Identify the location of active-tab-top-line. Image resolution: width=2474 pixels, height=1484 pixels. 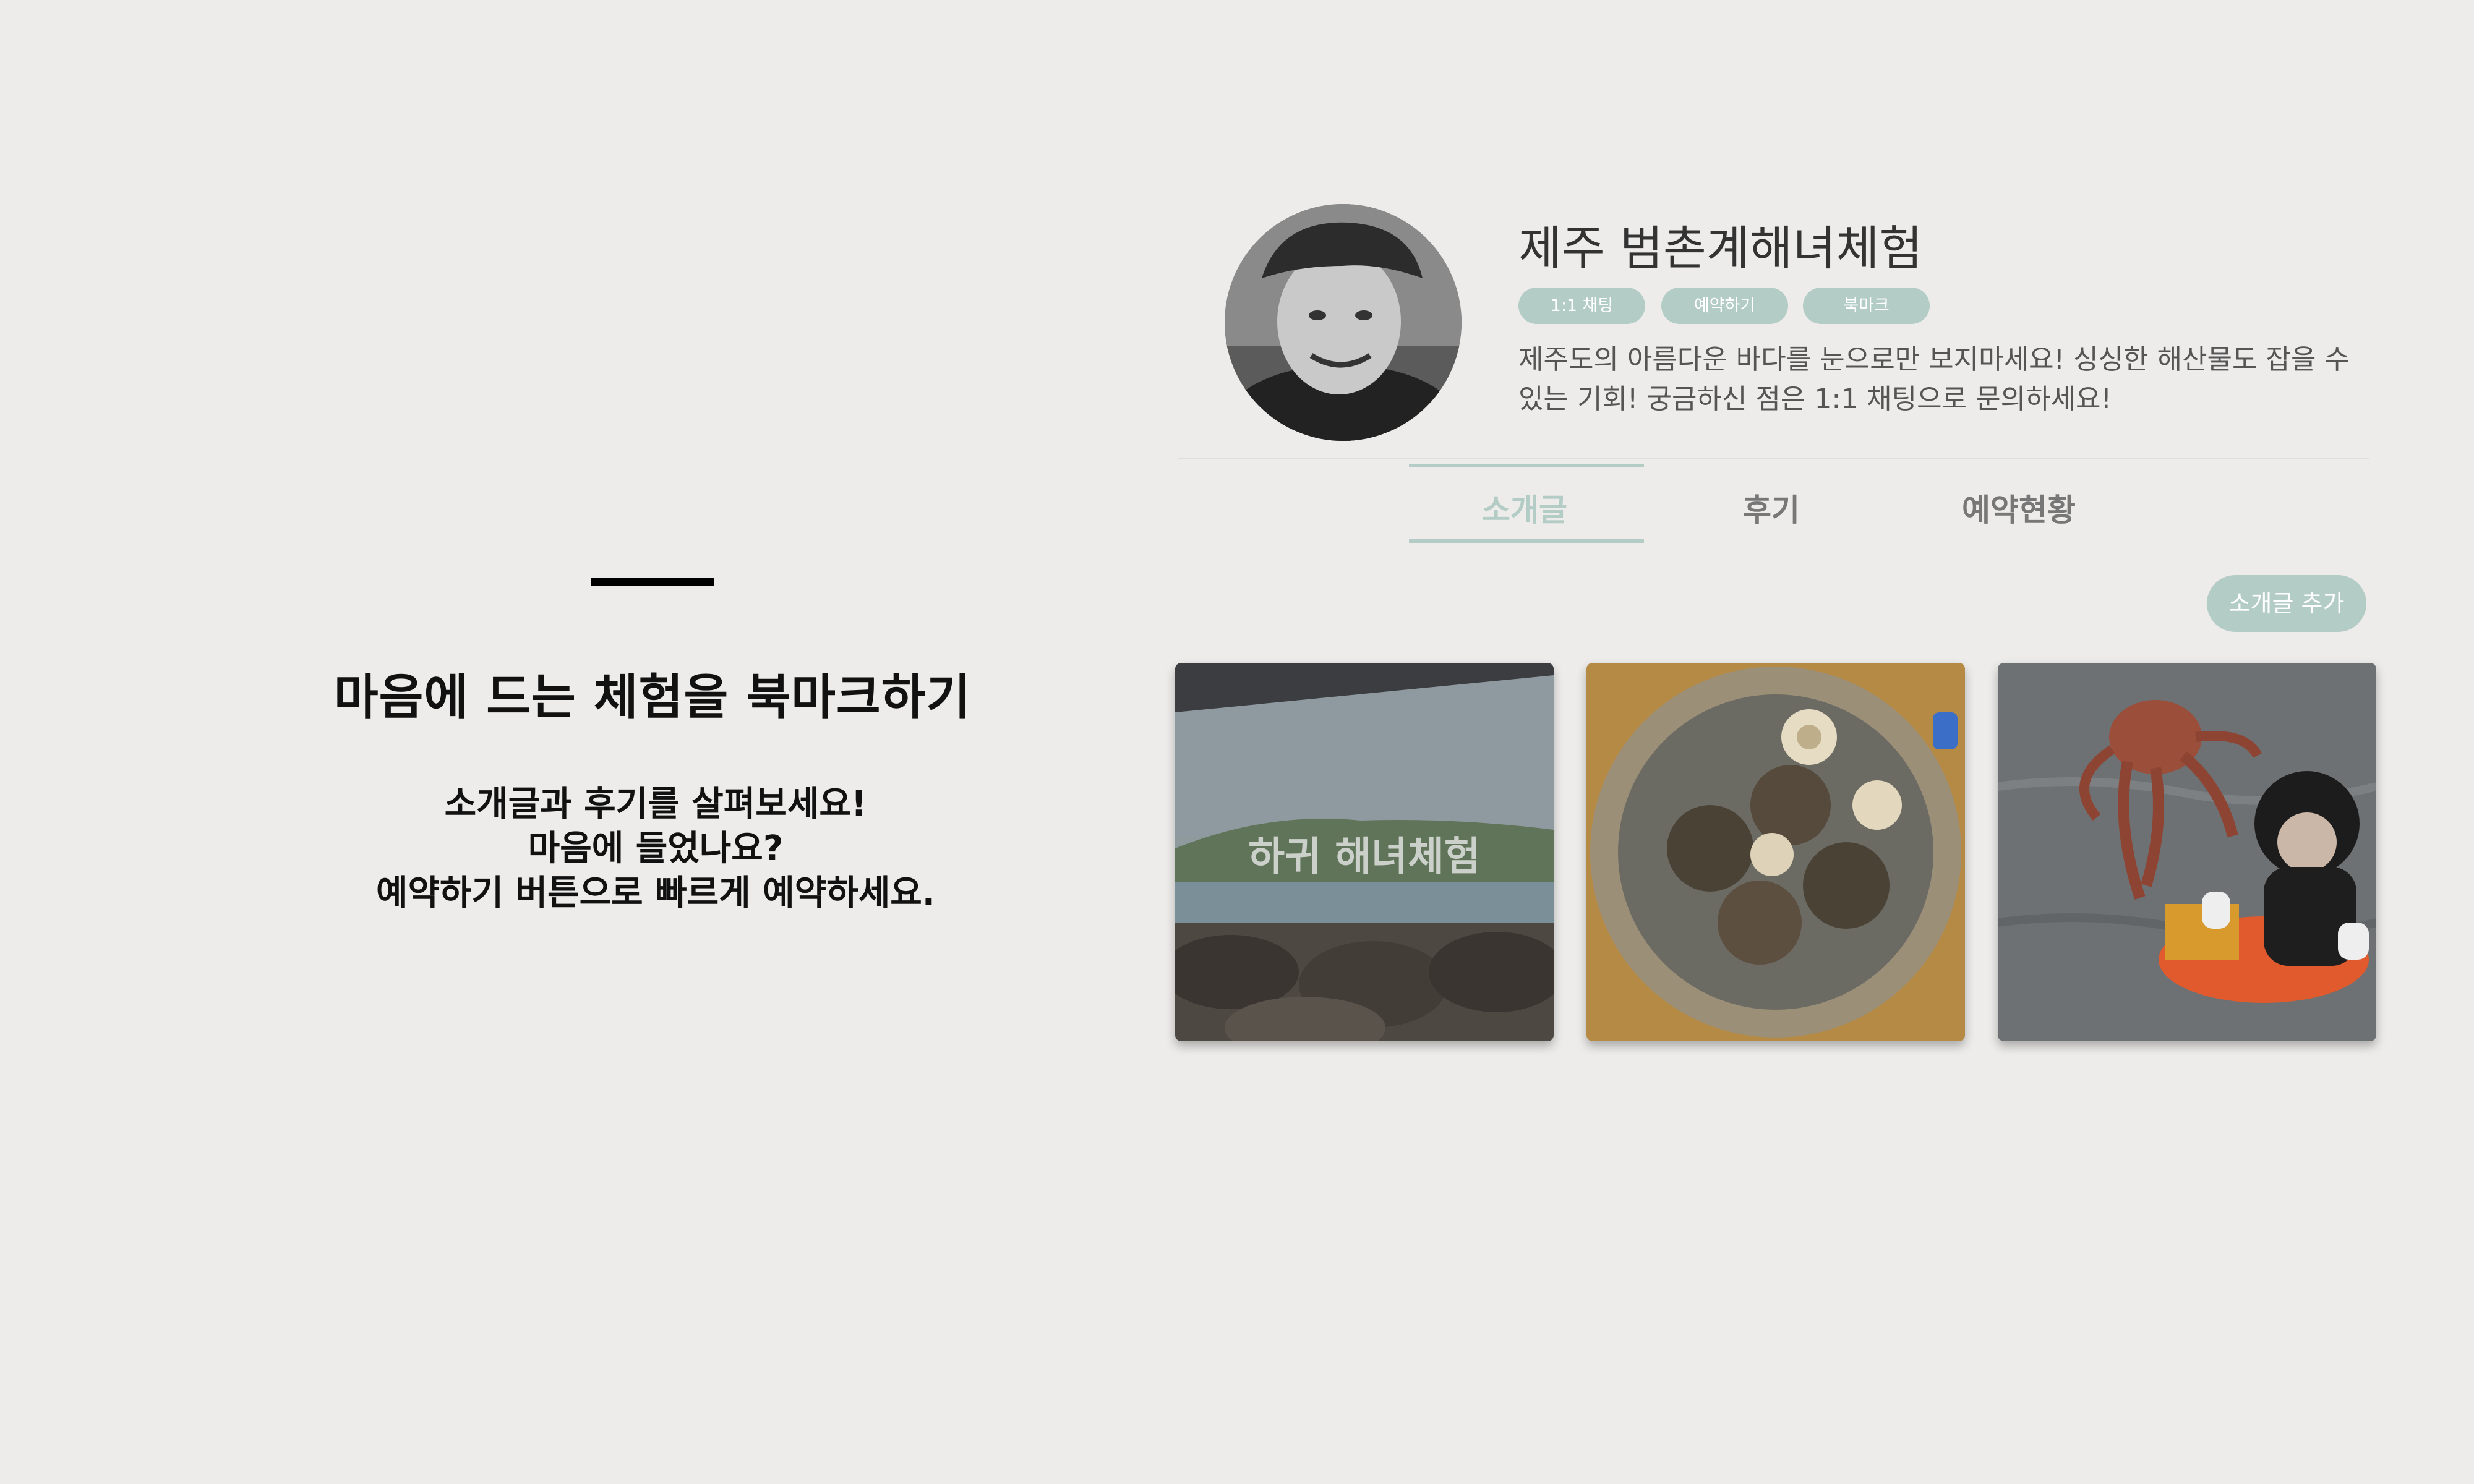
(1527, 465).